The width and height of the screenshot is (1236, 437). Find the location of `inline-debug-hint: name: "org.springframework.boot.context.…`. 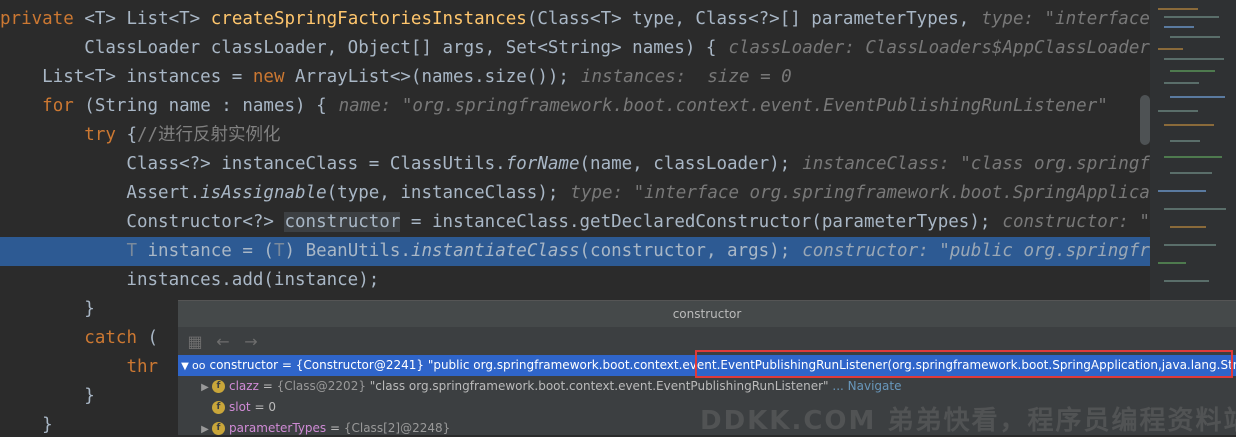

inline-debug-hint: name: "org.springframework.boot.context.… is located at coordinates (723, 106).